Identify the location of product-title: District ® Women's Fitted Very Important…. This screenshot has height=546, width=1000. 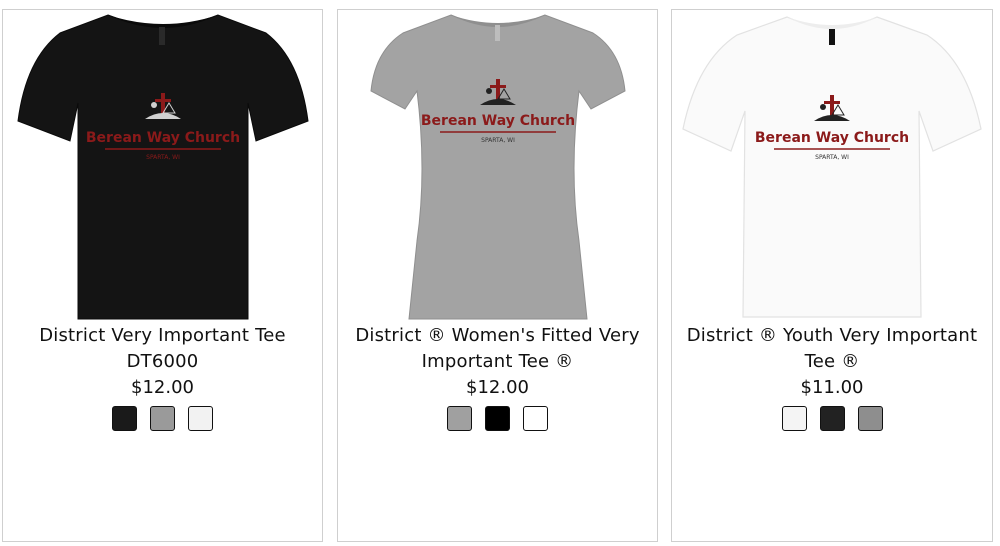
(497, 349).